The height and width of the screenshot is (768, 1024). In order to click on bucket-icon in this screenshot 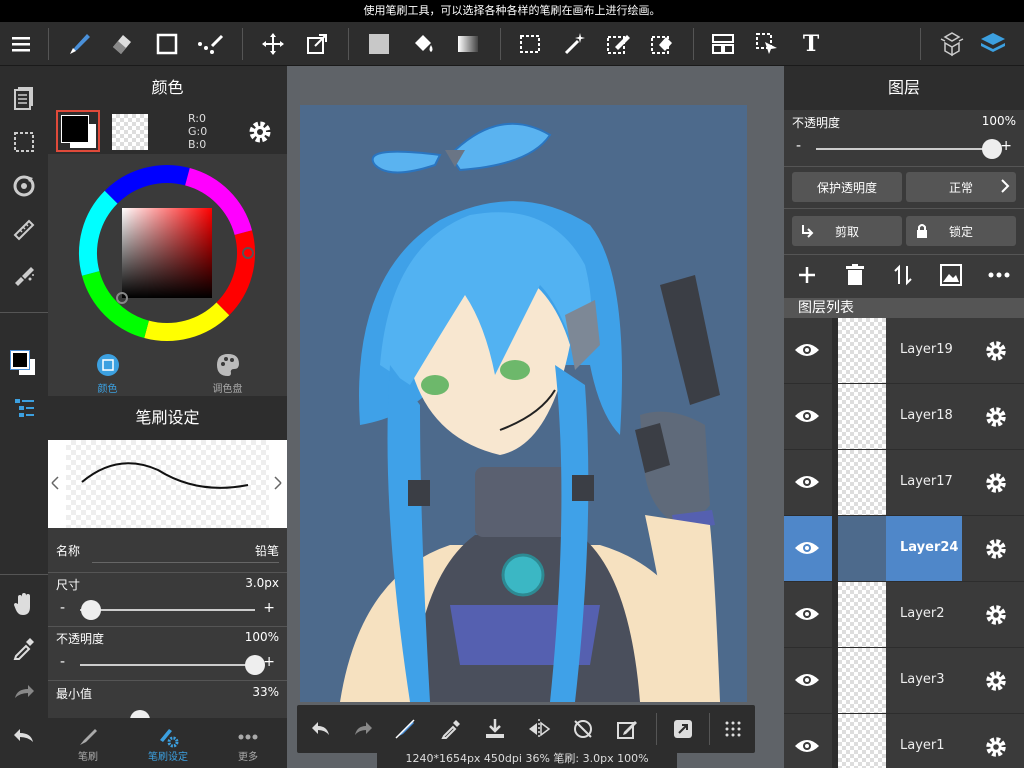, I will do `click(423, 44)`.